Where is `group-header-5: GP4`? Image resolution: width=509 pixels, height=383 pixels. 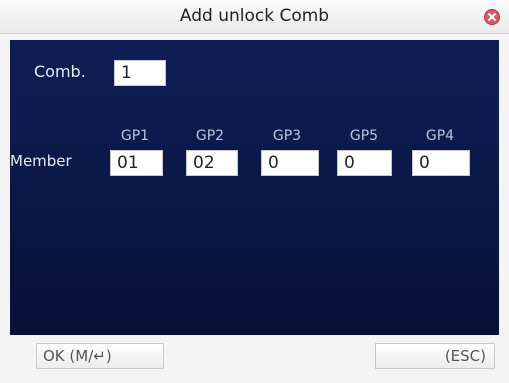 group-header-5: GP4 is located at coordinates (440, 136).